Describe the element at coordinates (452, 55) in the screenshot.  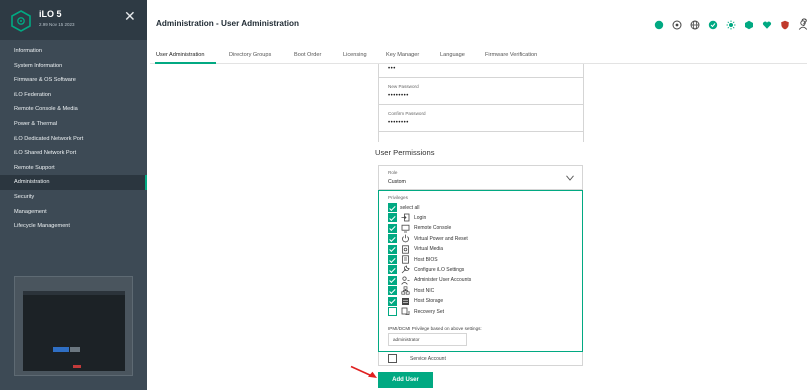
I see `tab-language: Language` at that location.